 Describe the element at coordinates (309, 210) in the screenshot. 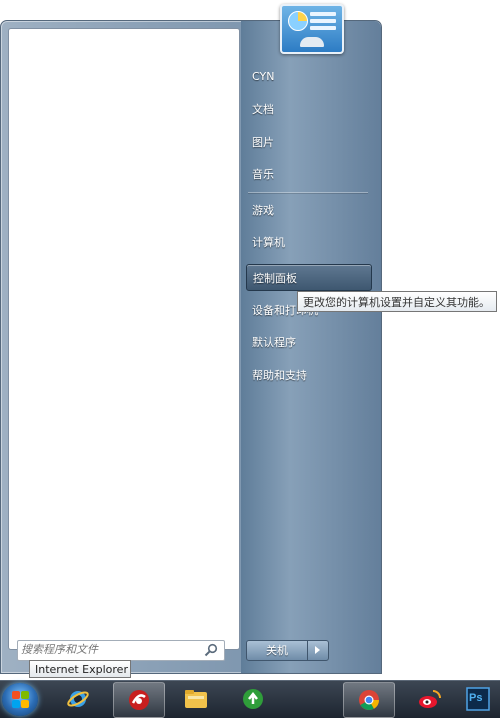

I see `menu-item-games: 游戏` at that location.